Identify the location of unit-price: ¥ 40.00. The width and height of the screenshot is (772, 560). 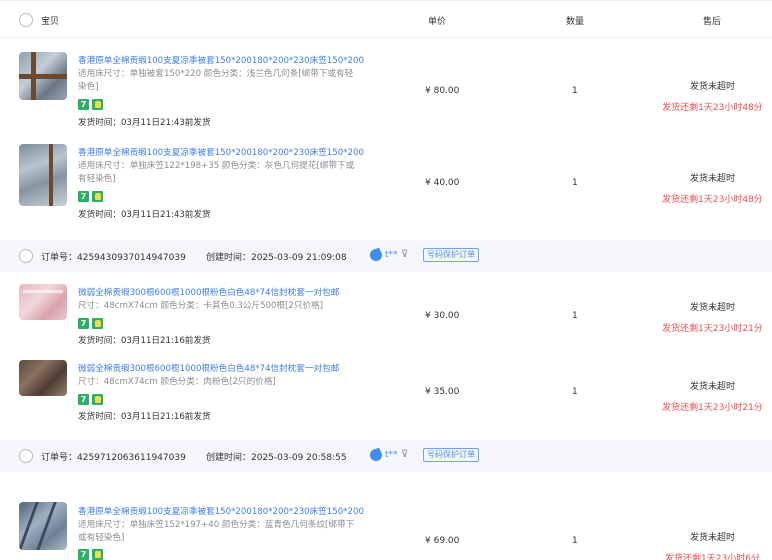
(442, 183).